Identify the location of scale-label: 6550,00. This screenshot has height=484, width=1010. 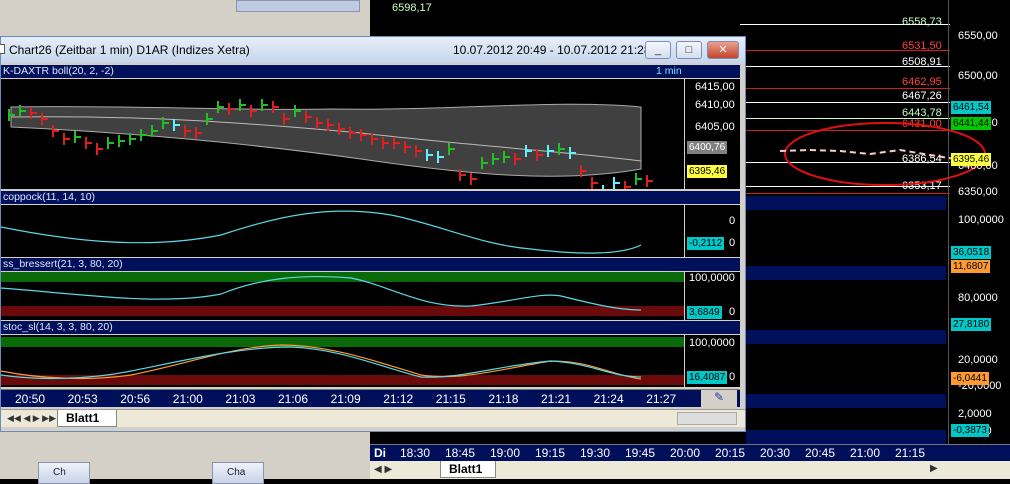
(978, 36).